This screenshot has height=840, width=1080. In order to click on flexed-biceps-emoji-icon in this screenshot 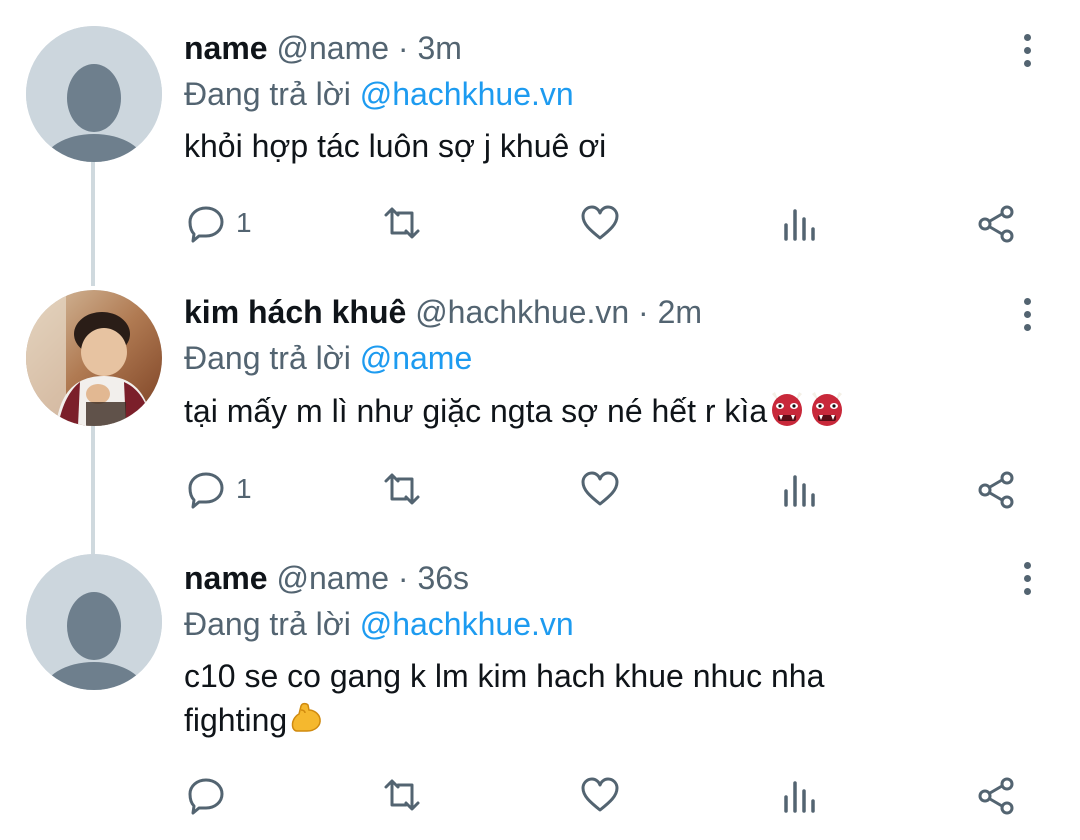, I will do `click(306, 722)`.